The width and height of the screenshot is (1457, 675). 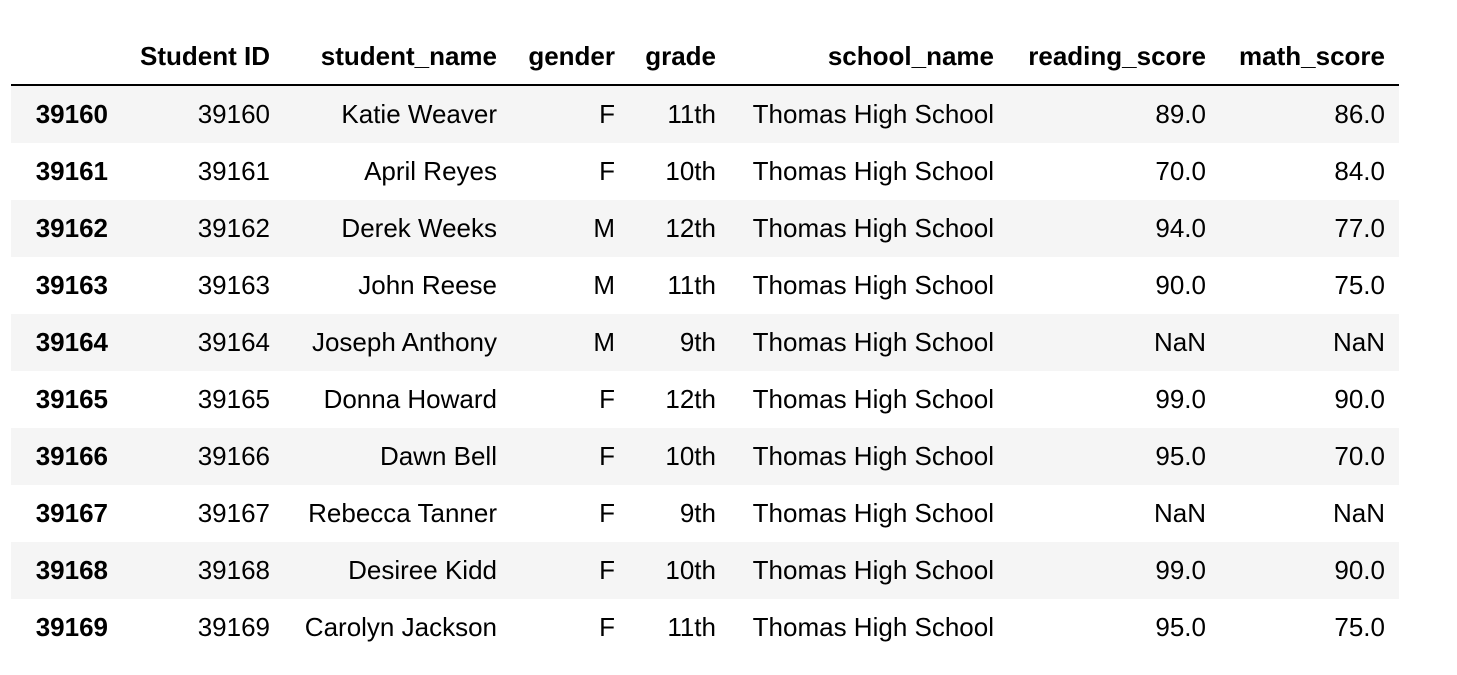 What do you see at coordinates (71, 399) in the screenshot?
I see `row-index: 39165` at bounding box center [71, 399].